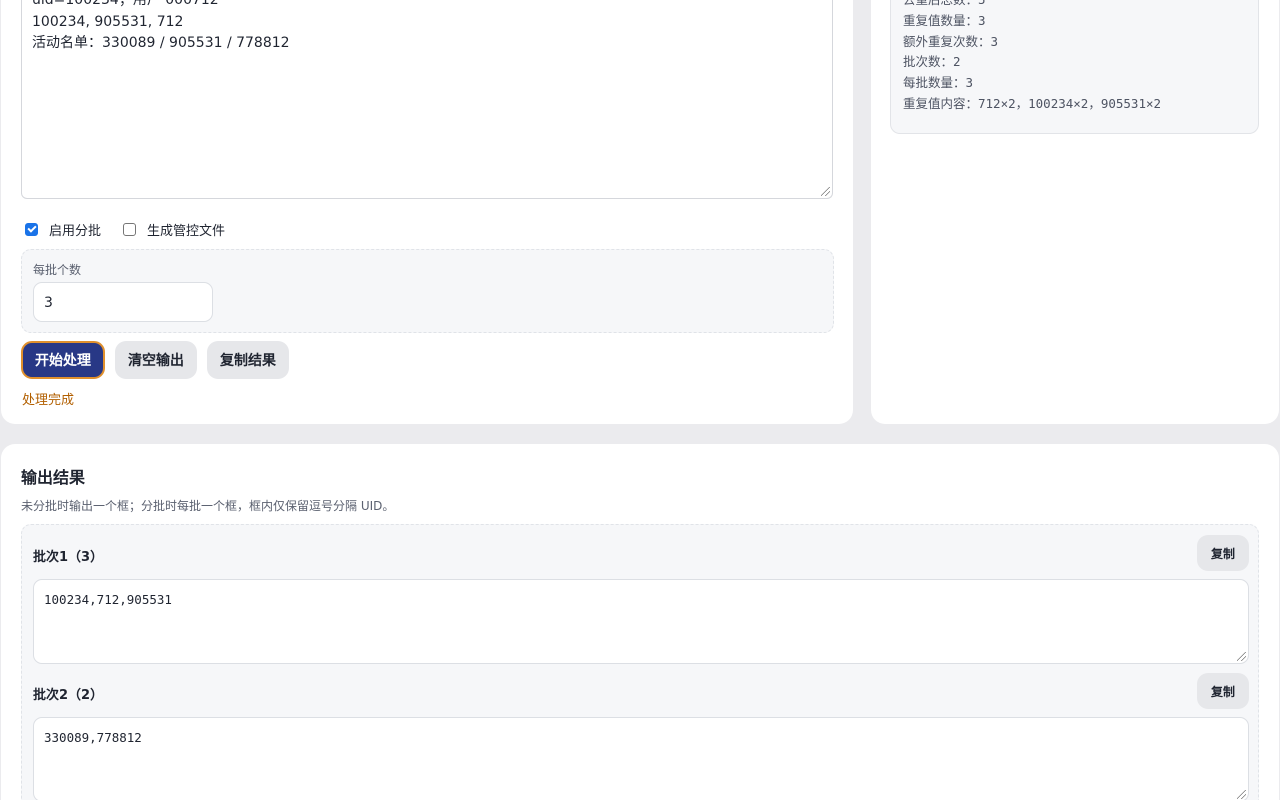  Describe the element at coordinates (125, 4) in the screenshot. I see `input-line: uid=100234；用户 000712` at that location.